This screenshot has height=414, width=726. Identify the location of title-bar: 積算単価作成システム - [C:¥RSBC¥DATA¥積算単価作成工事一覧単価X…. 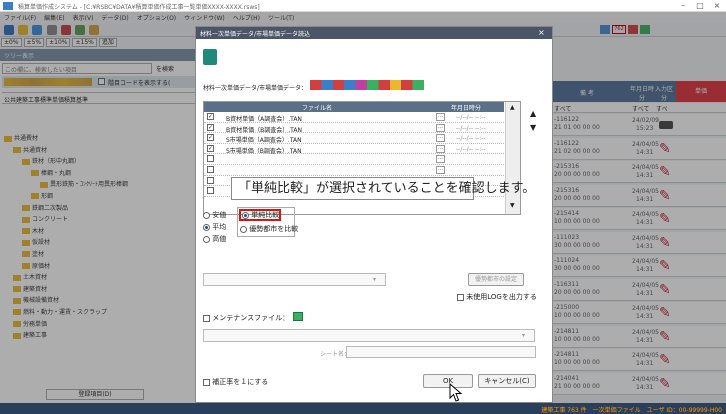
(363, 6).